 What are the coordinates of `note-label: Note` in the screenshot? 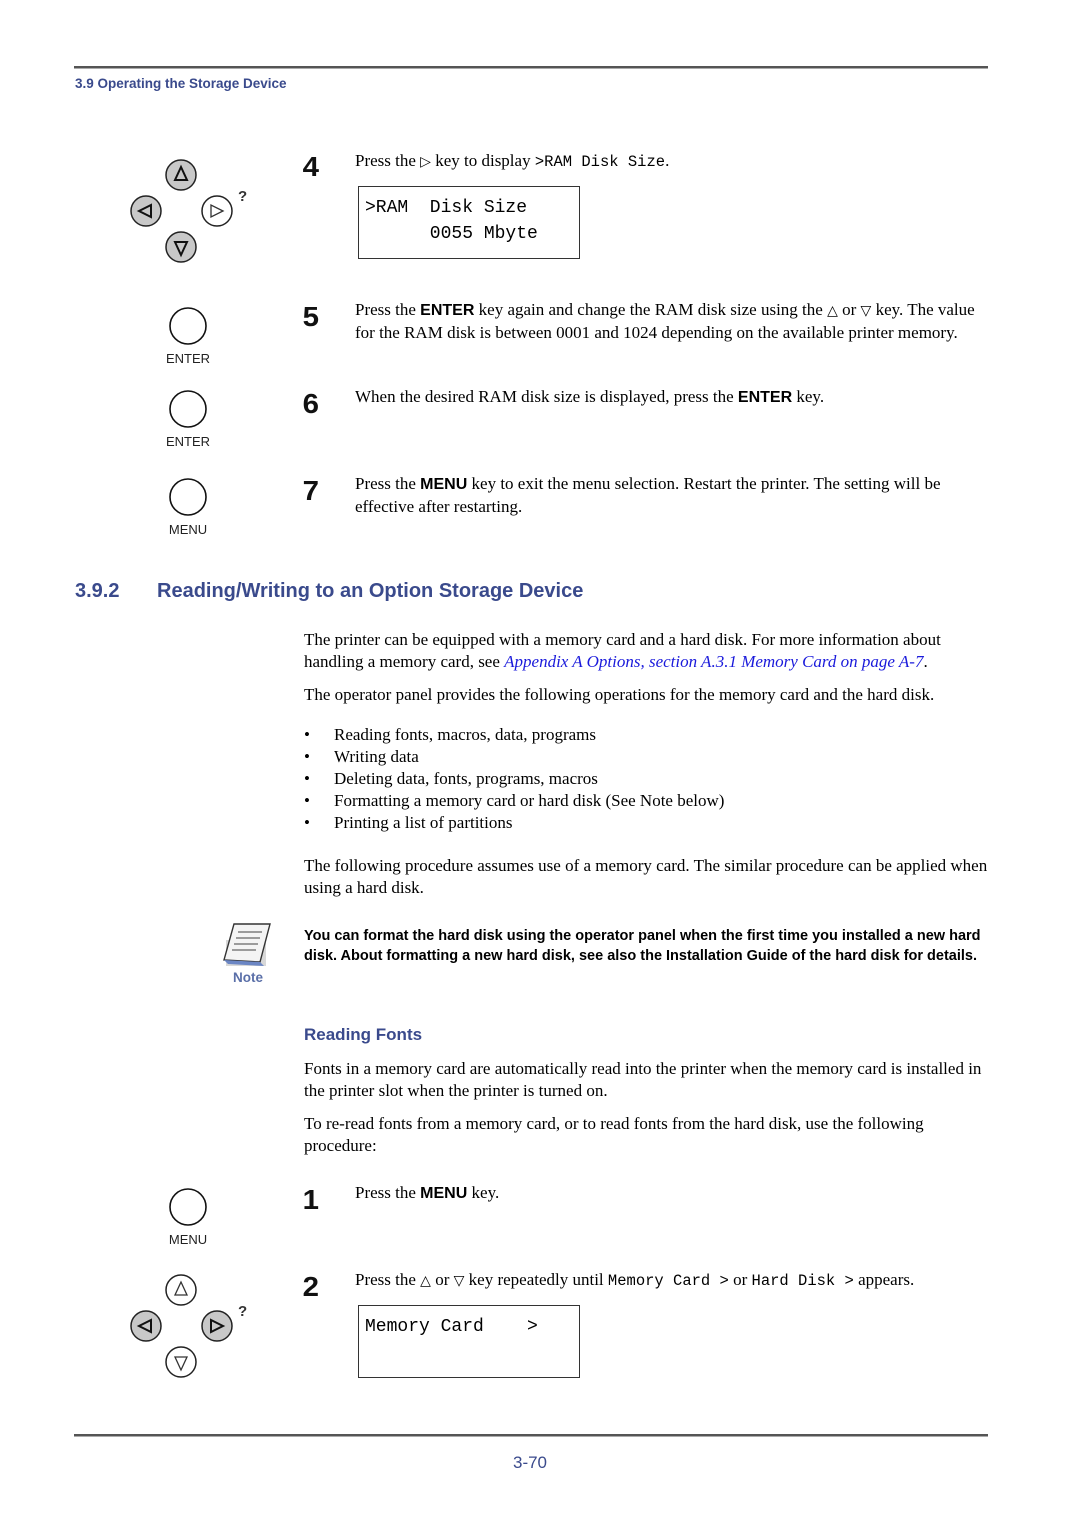 It's located at (248, 977).